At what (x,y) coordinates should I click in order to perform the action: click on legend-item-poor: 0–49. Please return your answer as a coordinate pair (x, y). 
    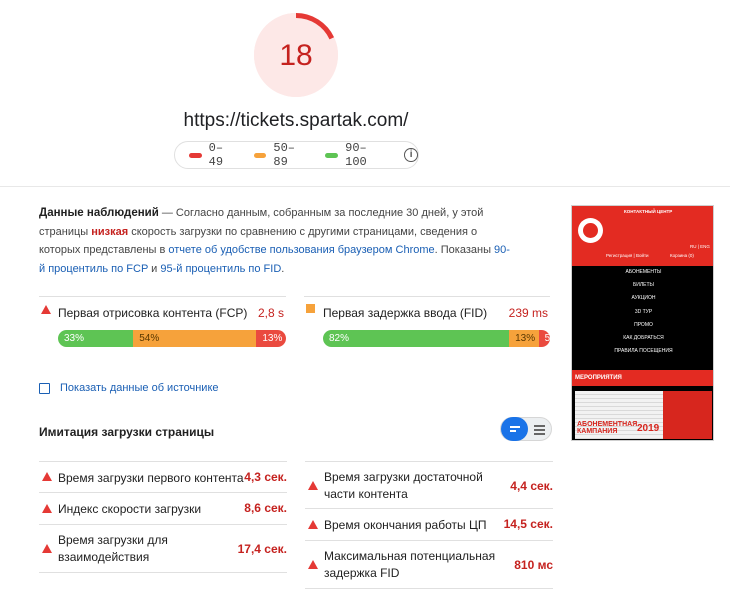
    Looking at the image, I should click on (213, 155).